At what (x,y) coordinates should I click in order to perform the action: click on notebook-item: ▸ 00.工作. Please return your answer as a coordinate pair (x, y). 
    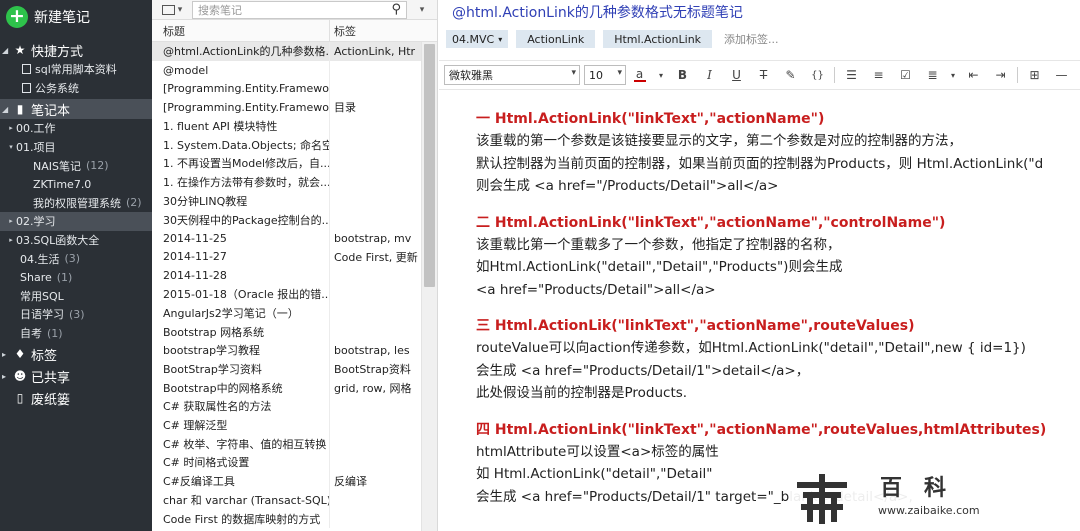
    Looking at the image, I should click on (76, 128).